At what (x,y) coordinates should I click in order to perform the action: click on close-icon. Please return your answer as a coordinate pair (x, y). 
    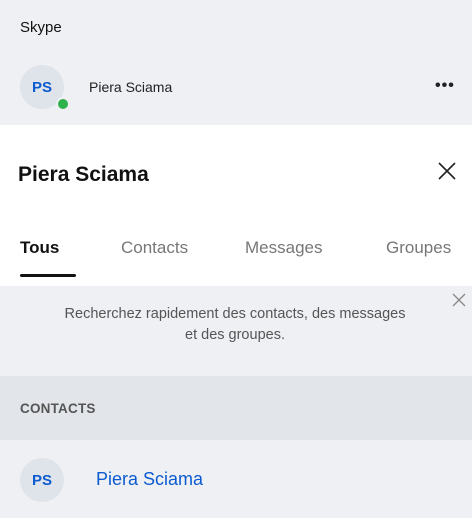
    Looking at the image, I should click on (447, 171).